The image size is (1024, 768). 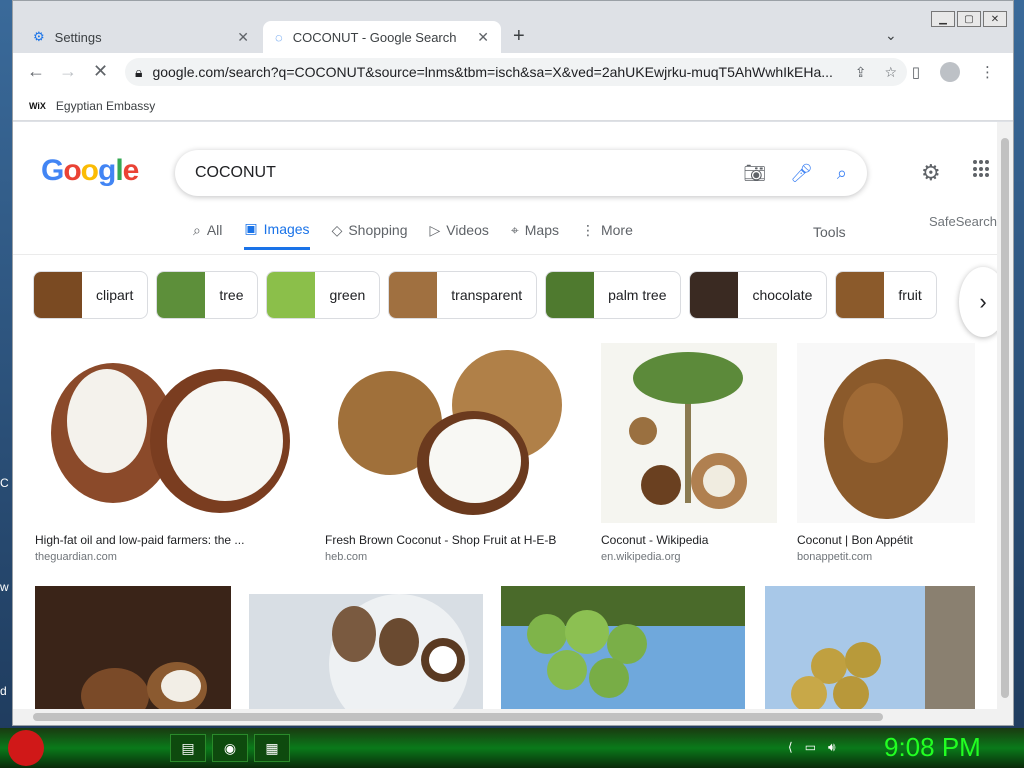 What do you see at coordinates (505, 254) in the screenshot?
I see `divider` at bounding box center [505, 254].